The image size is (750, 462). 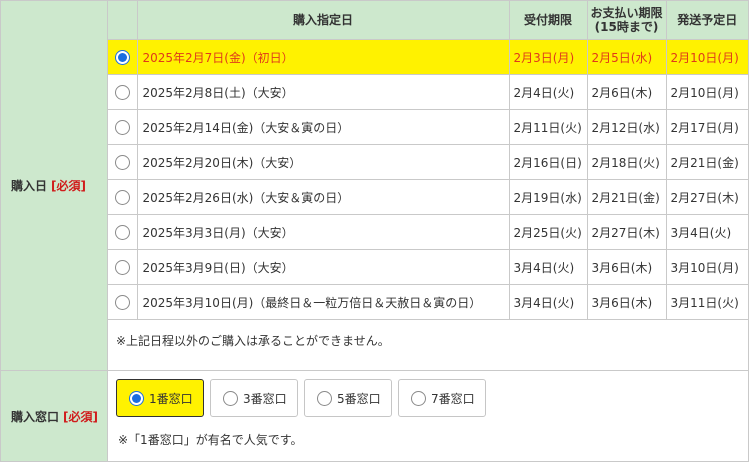 I want to click on shipping-date-value: 2月27日(木), so click(x=706, y=197).